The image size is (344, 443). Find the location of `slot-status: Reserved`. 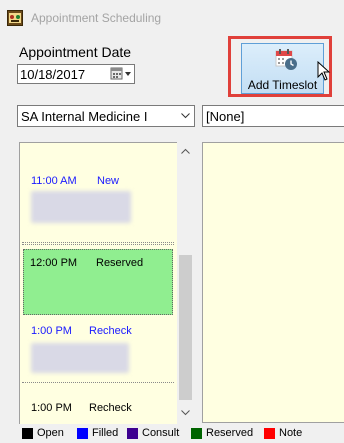

slot-status: Reserved is located at coordinates (120, 263).